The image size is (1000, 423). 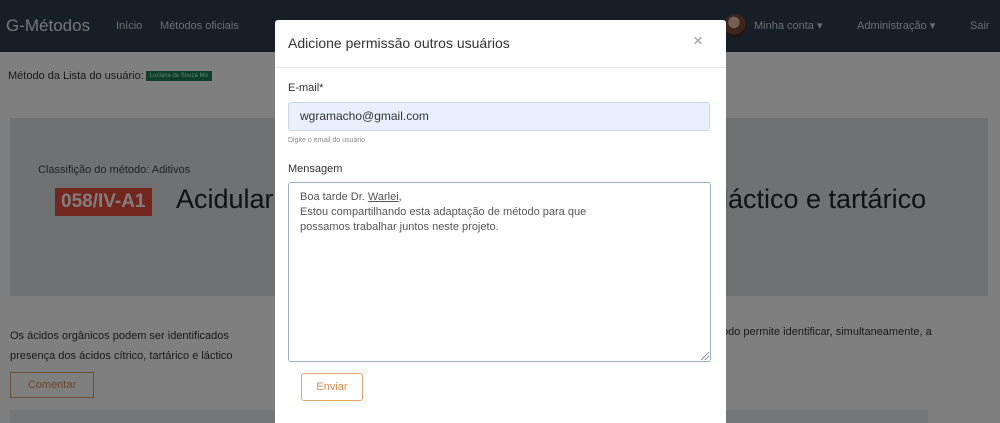 I want to click on resize-grip-icon, so click(x=705, y=356).